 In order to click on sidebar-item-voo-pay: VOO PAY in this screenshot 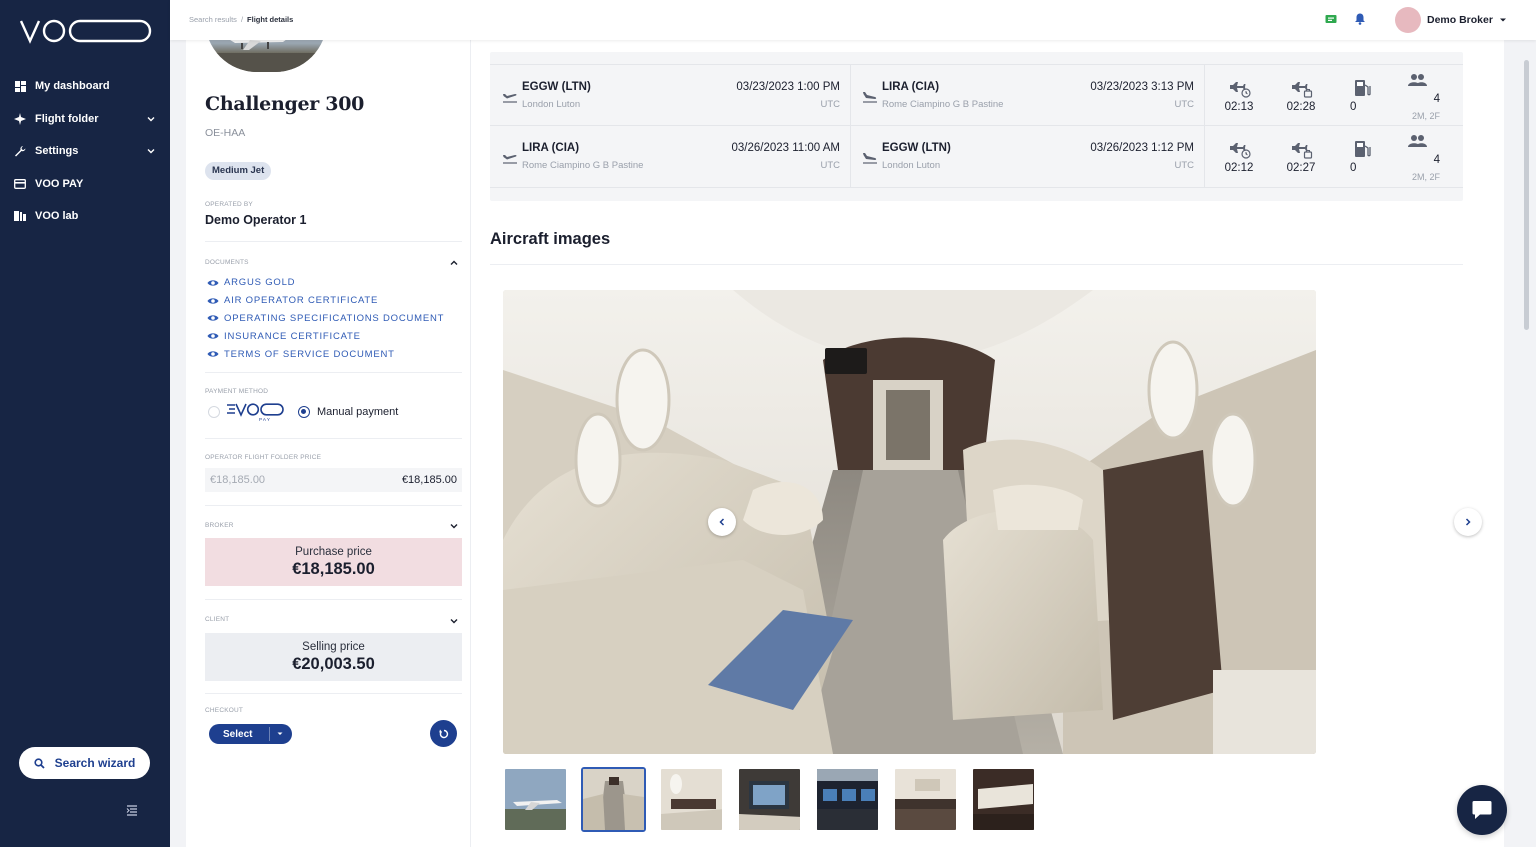, I will do `click(85, 184)`.